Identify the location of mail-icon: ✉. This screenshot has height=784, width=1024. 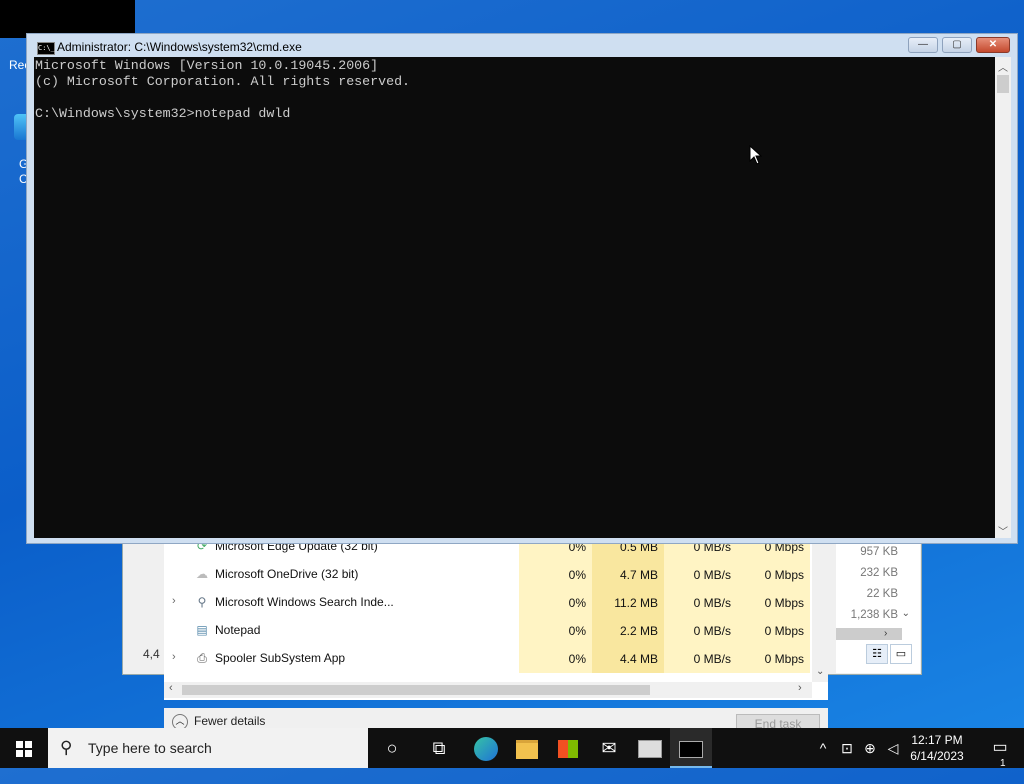
(609, 748).